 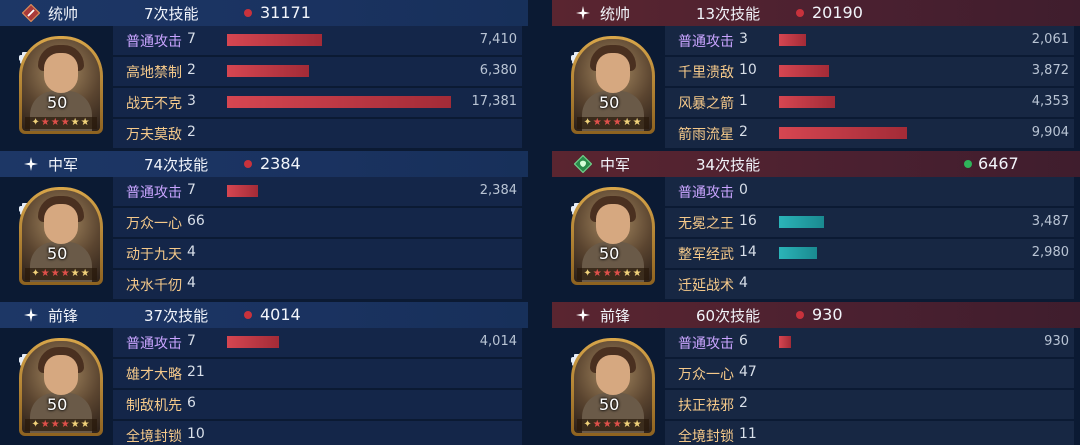 I want to click on skill-name: 动于九天, so click(x=154, y=255).